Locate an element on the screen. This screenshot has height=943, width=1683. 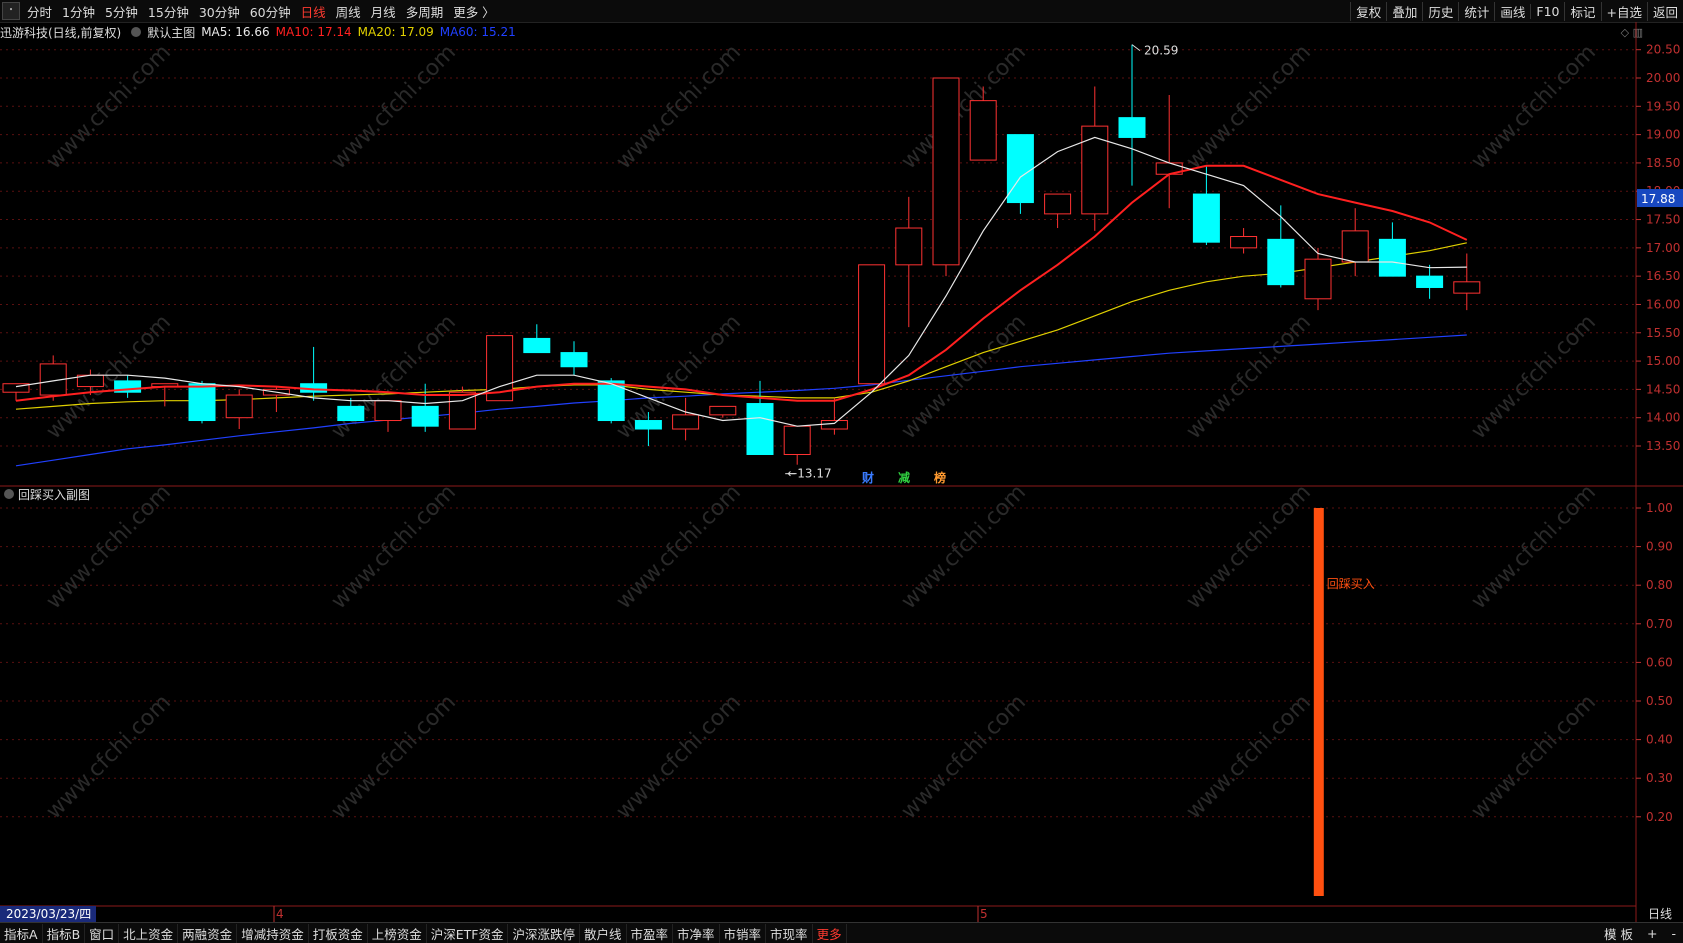
indicator-tab-8: 沪深ETF资金 is located at coordinates (468, 933).